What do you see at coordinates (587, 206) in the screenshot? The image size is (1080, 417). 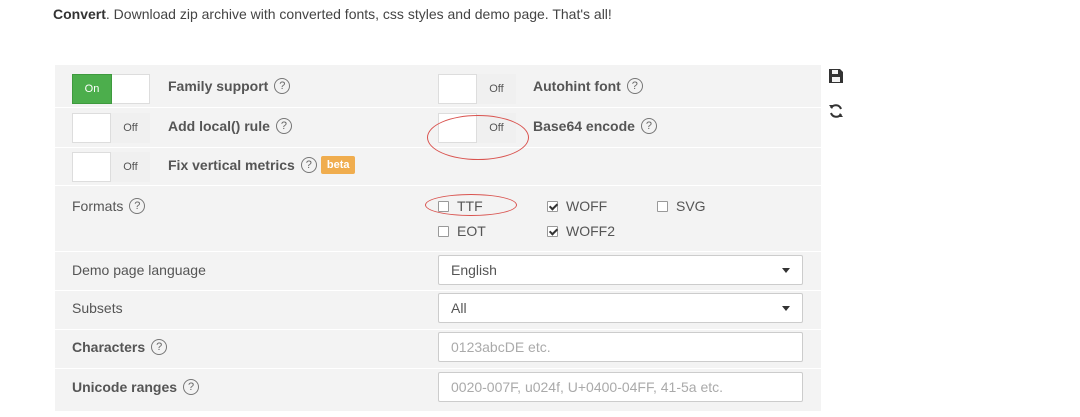 I see `format-woff-label: WOFF` at bounding box center [587, 206].